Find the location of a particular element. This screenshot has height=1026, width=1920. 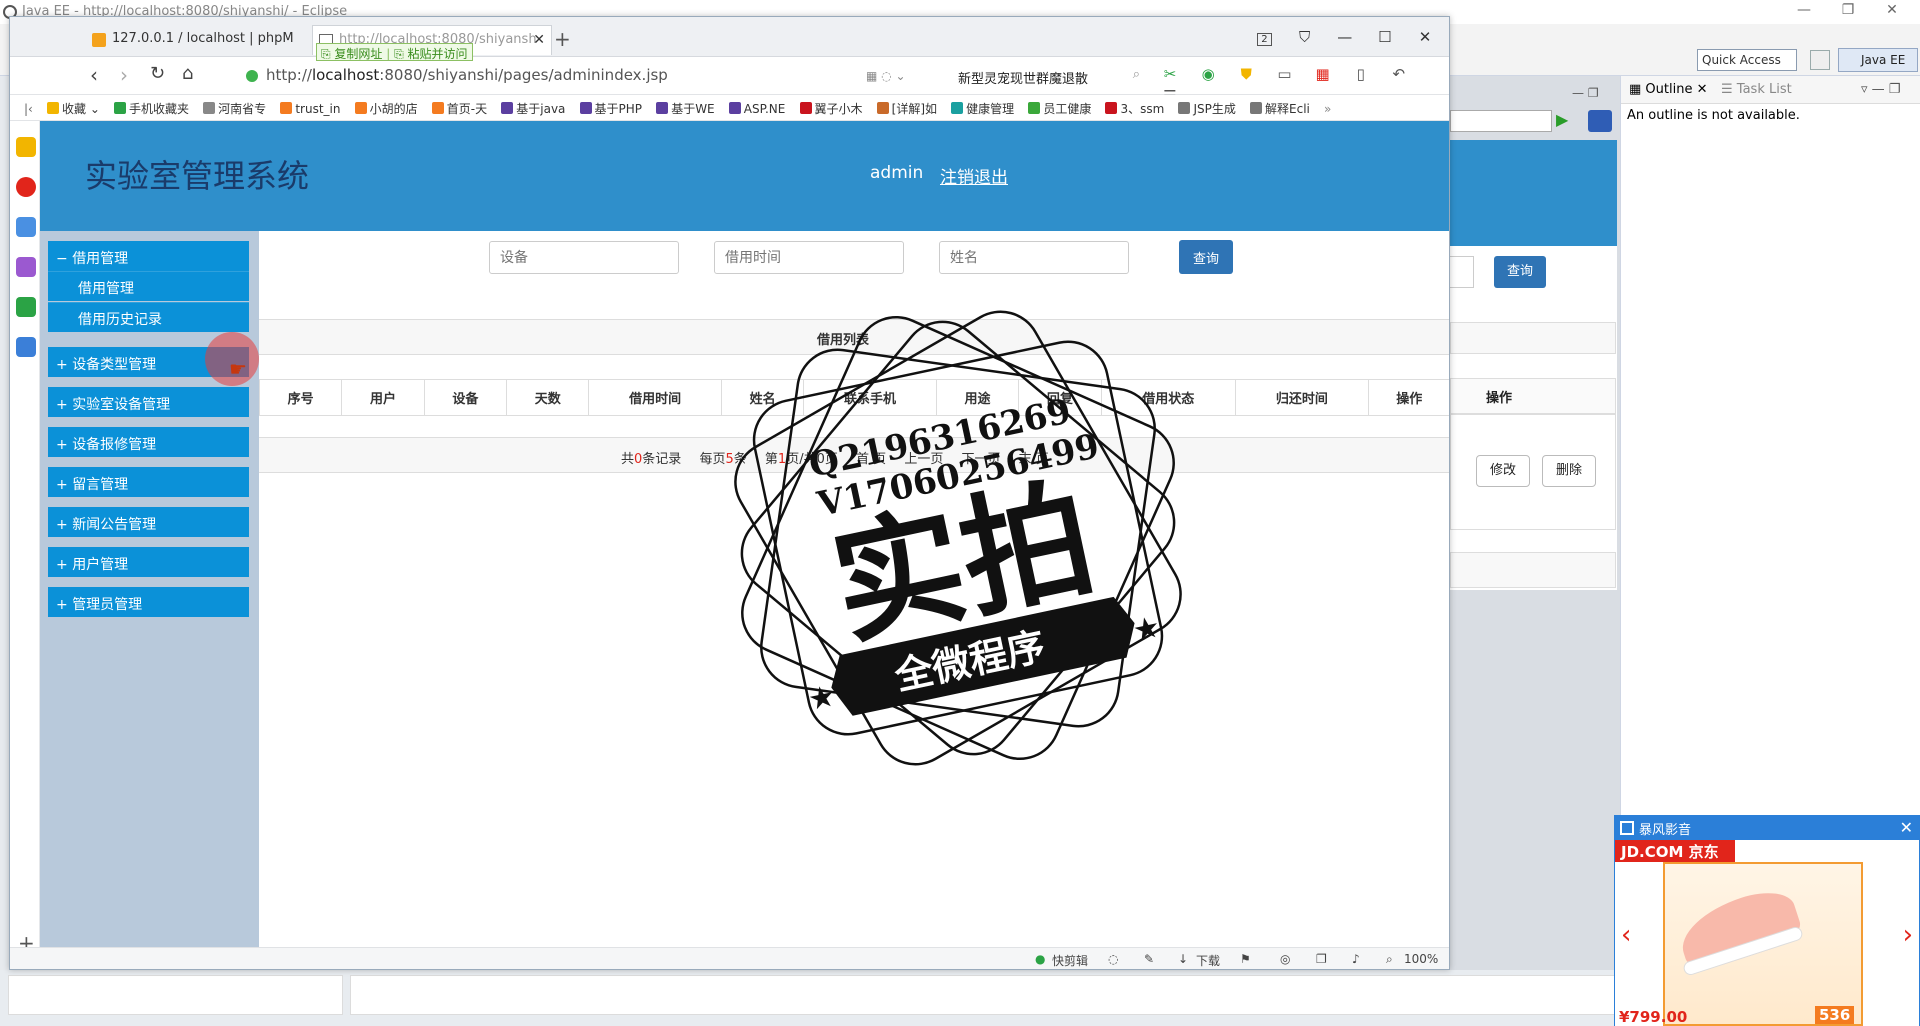

quick-clip-icon: ● is located at coordinates (1040, 959).